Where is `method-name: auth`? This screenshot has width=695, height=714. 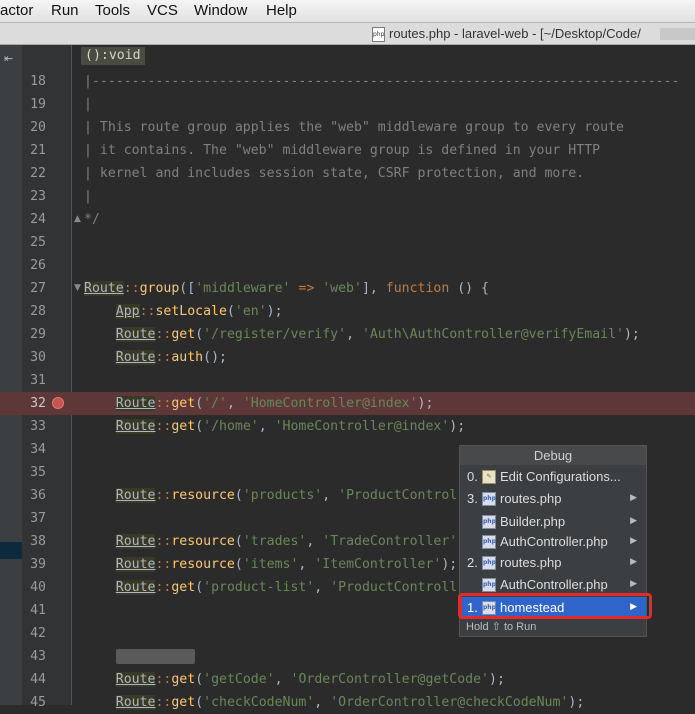
method-name: auth is located at coordinates (187, 357).